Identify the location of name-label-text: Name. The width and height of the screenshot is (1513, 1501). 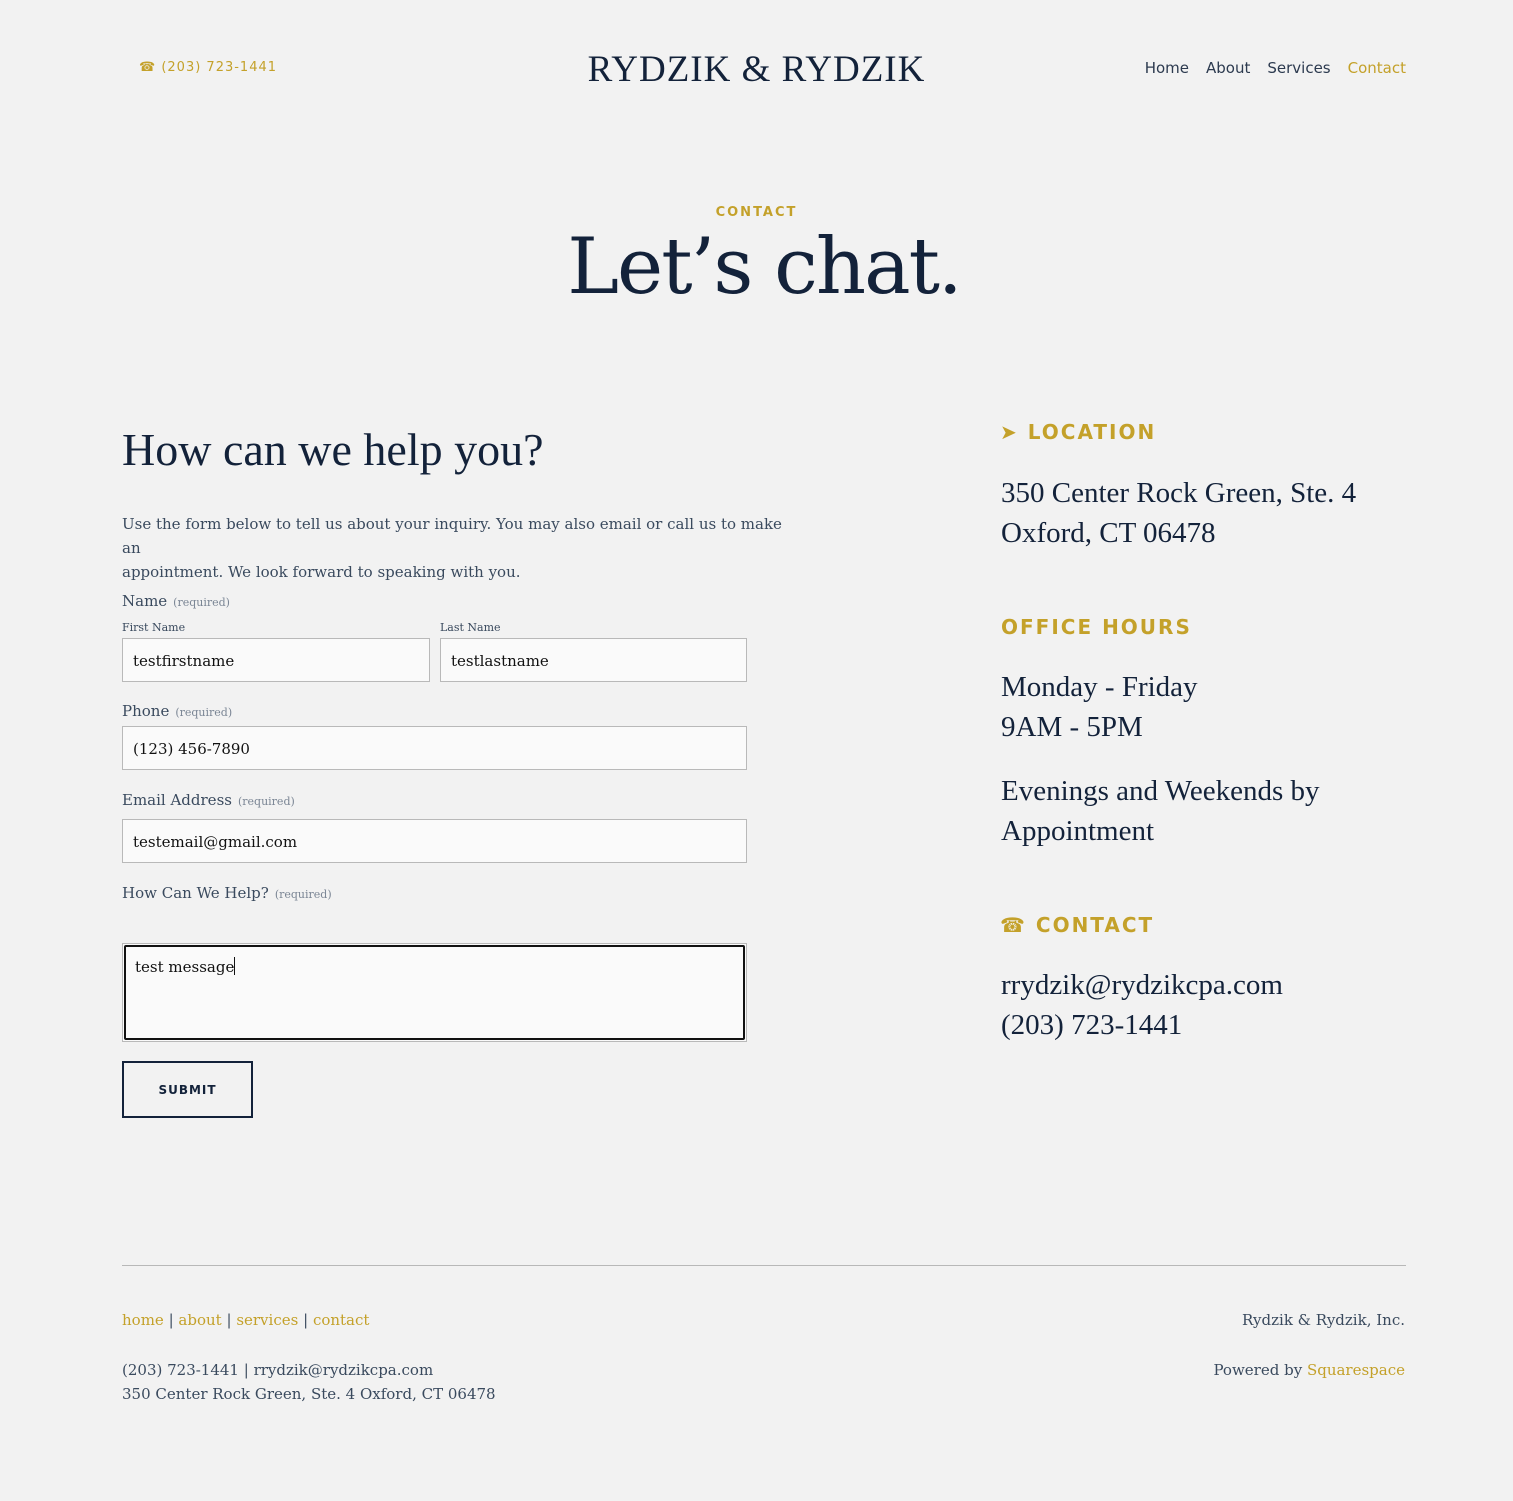
(145, 601).